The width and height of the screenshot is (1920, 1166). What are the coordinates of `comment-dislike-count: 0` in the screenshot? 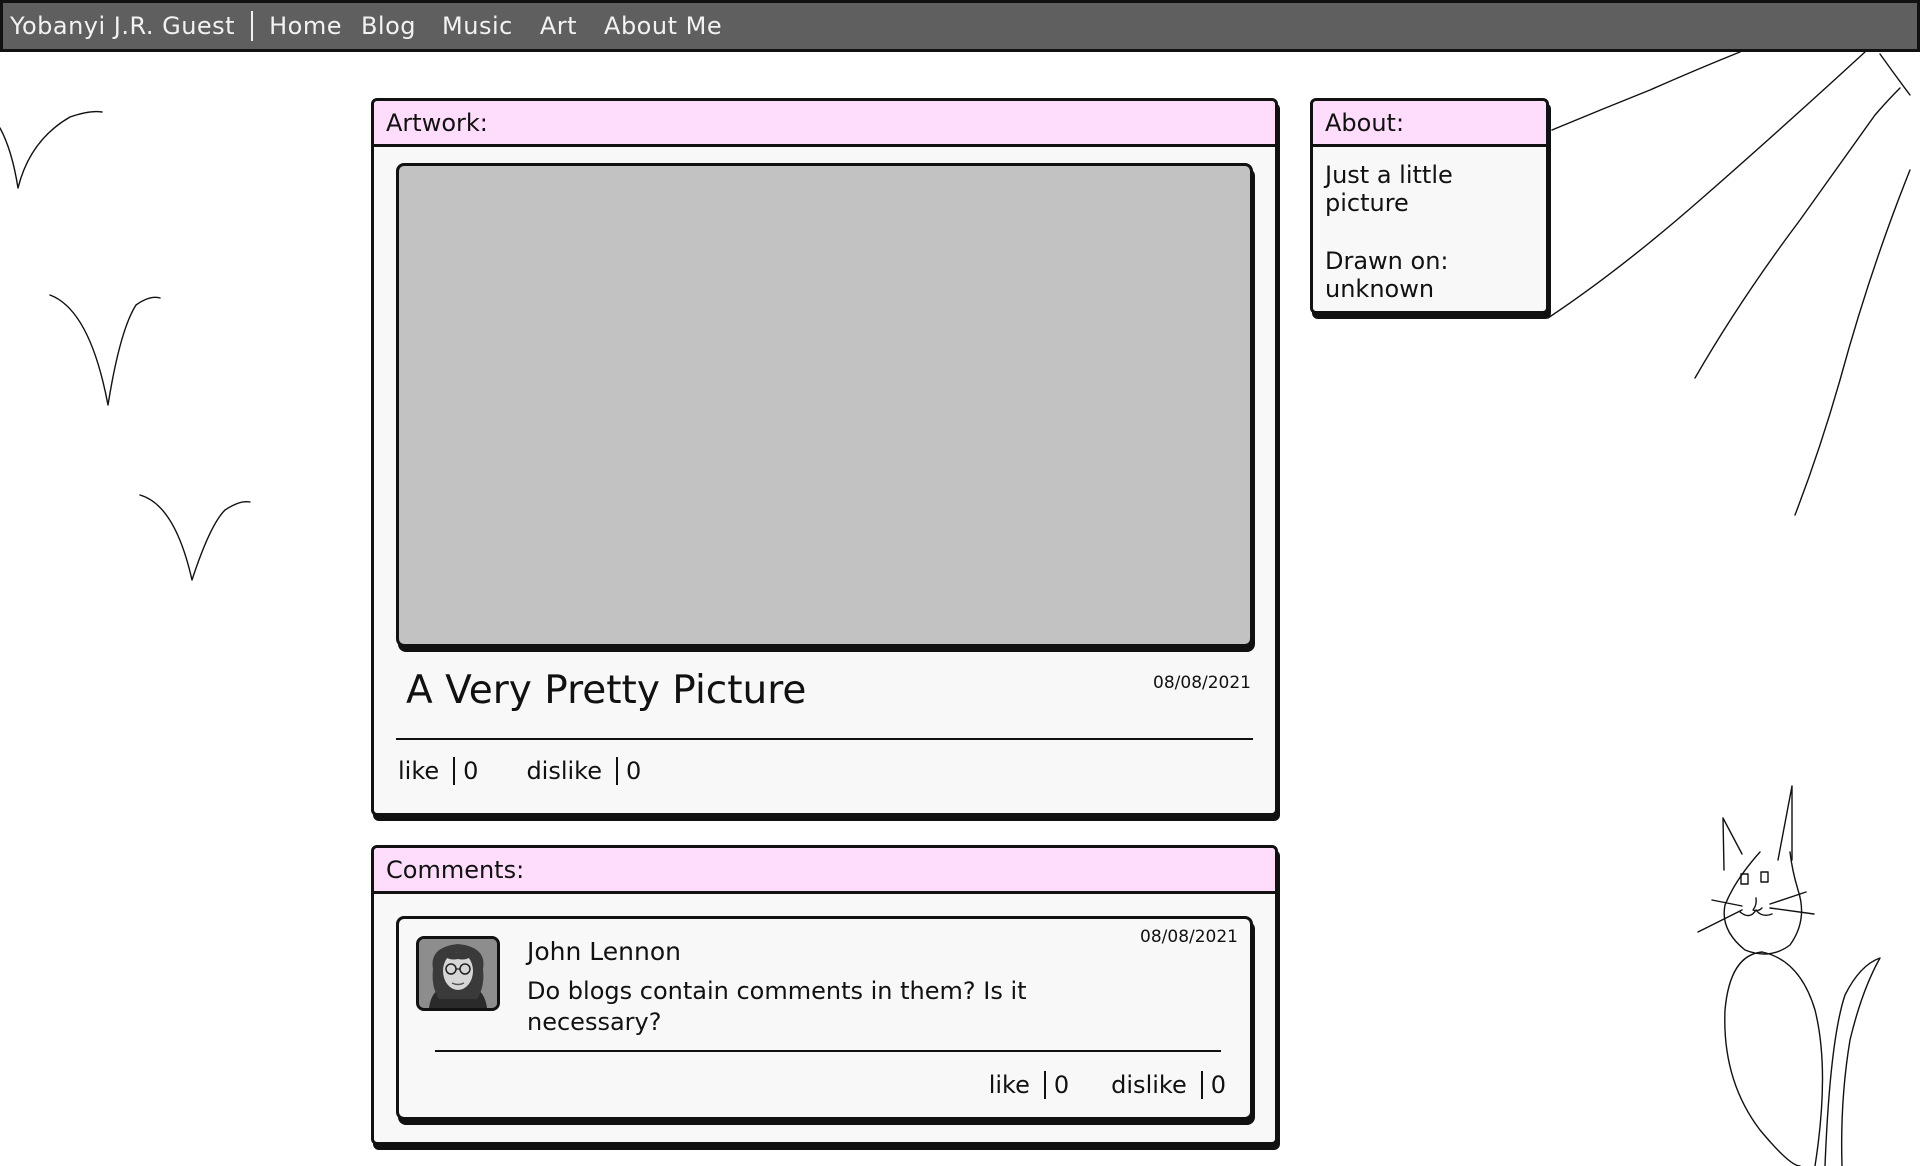 It's located at (1213, 1085).